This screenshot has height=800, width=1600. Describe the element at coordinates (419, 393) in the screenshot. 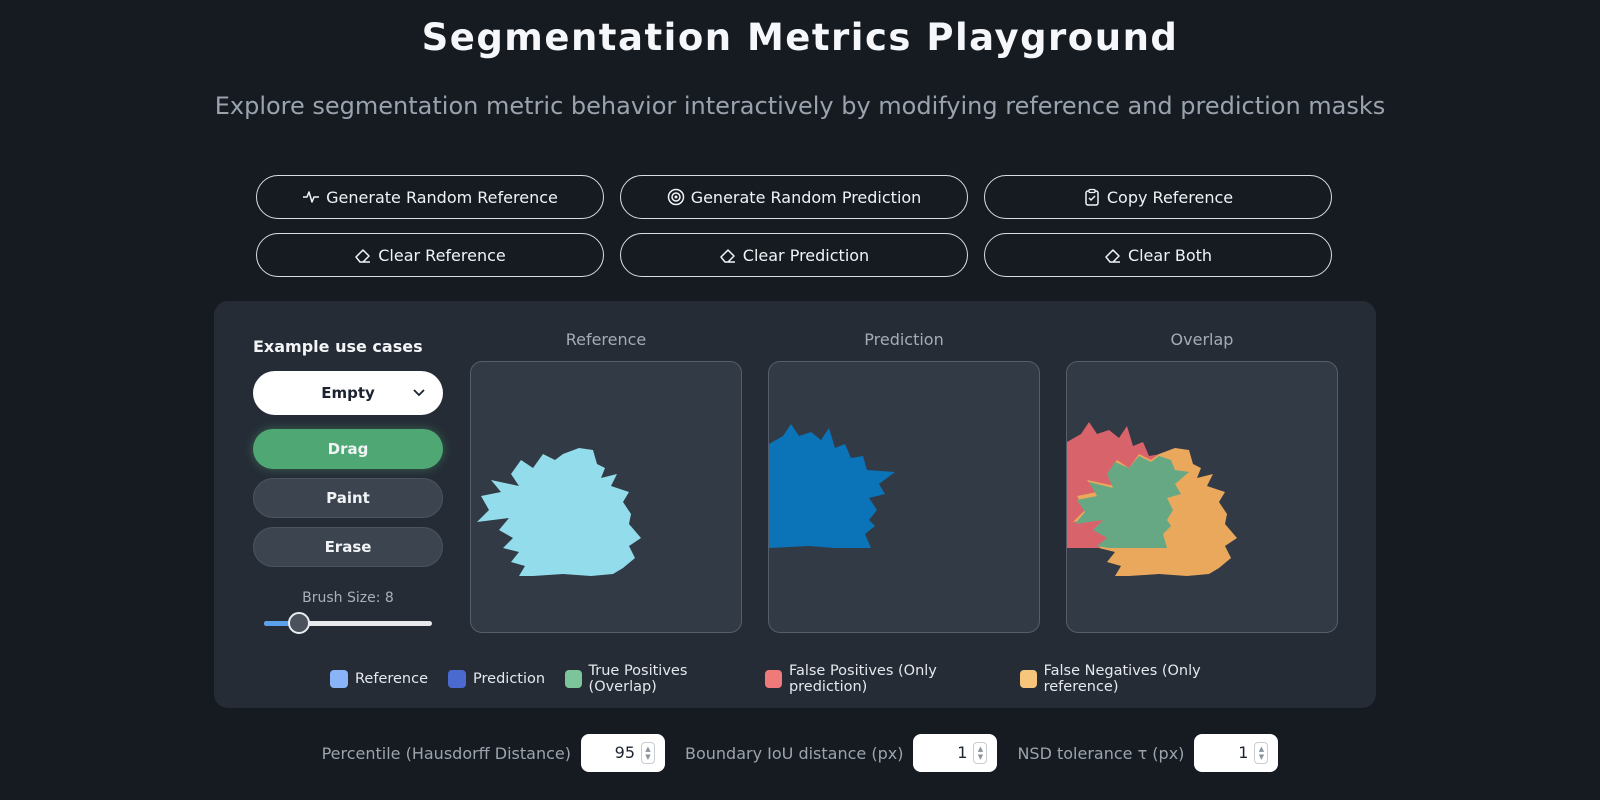

I see `chevron-down-icon` at that location.